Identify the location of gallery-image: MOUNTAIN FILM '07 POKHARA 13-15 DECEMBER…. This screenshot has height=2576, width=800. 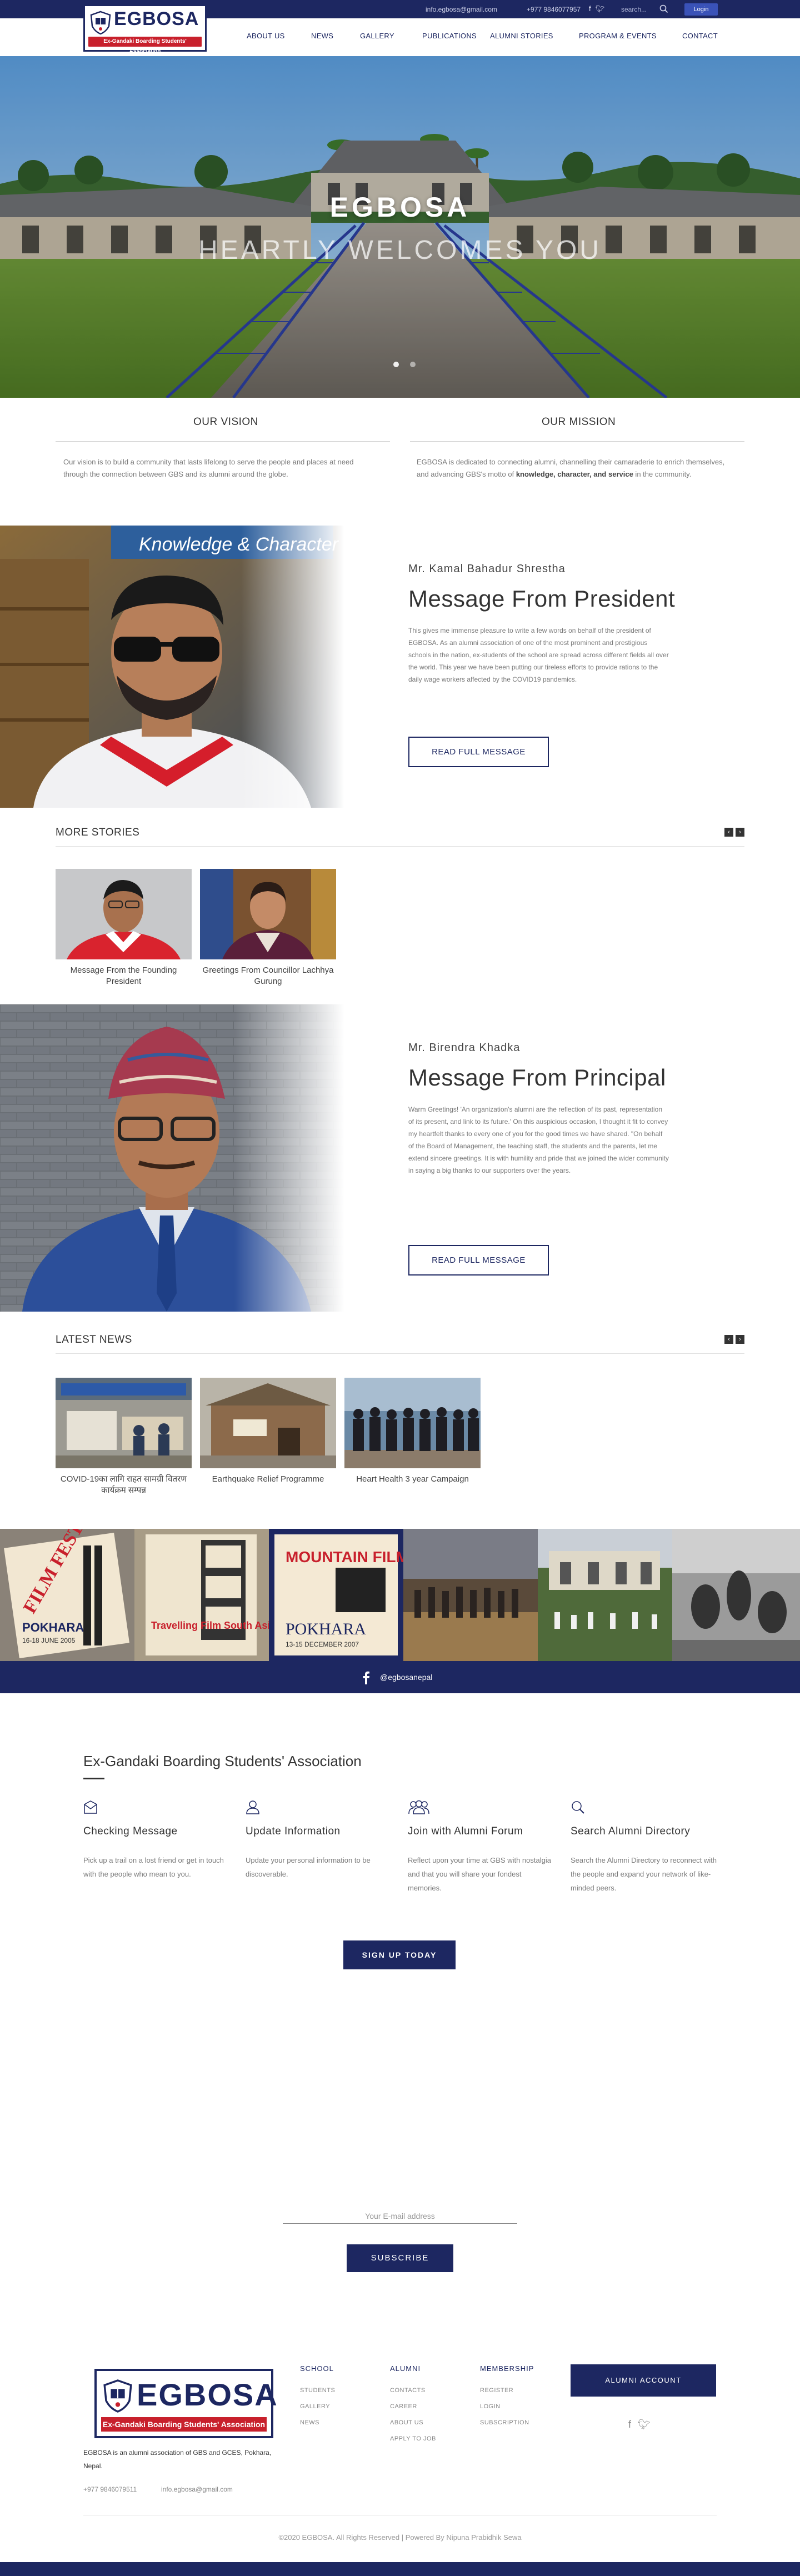
(336, 1595).